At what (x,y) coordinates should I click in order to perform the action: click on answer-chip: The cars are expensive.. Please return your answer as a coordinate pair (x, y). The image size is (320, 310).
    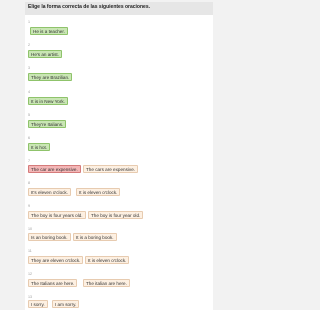
    Looking at the image, I should click on (111, 169).